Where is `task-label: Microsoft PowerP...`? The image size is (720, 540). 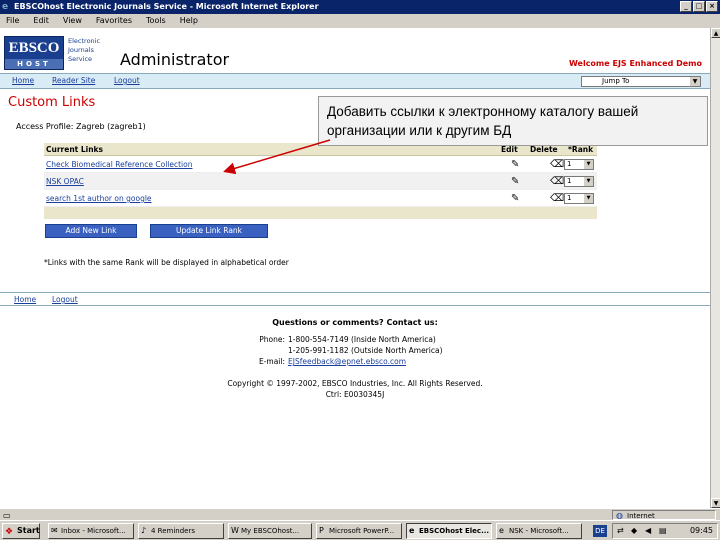
task-label: Microsoft PowerP... is located at coordinates (362, 531).